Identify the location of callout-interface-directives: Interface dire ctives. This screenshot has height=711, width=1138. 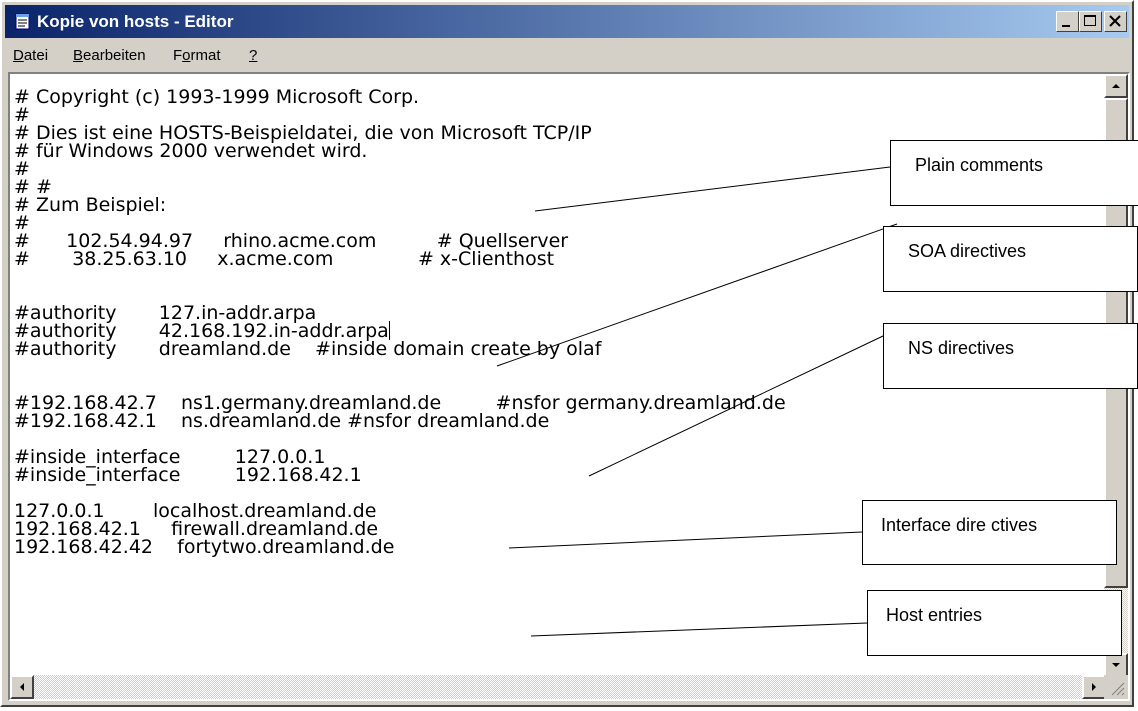
(989, 532).